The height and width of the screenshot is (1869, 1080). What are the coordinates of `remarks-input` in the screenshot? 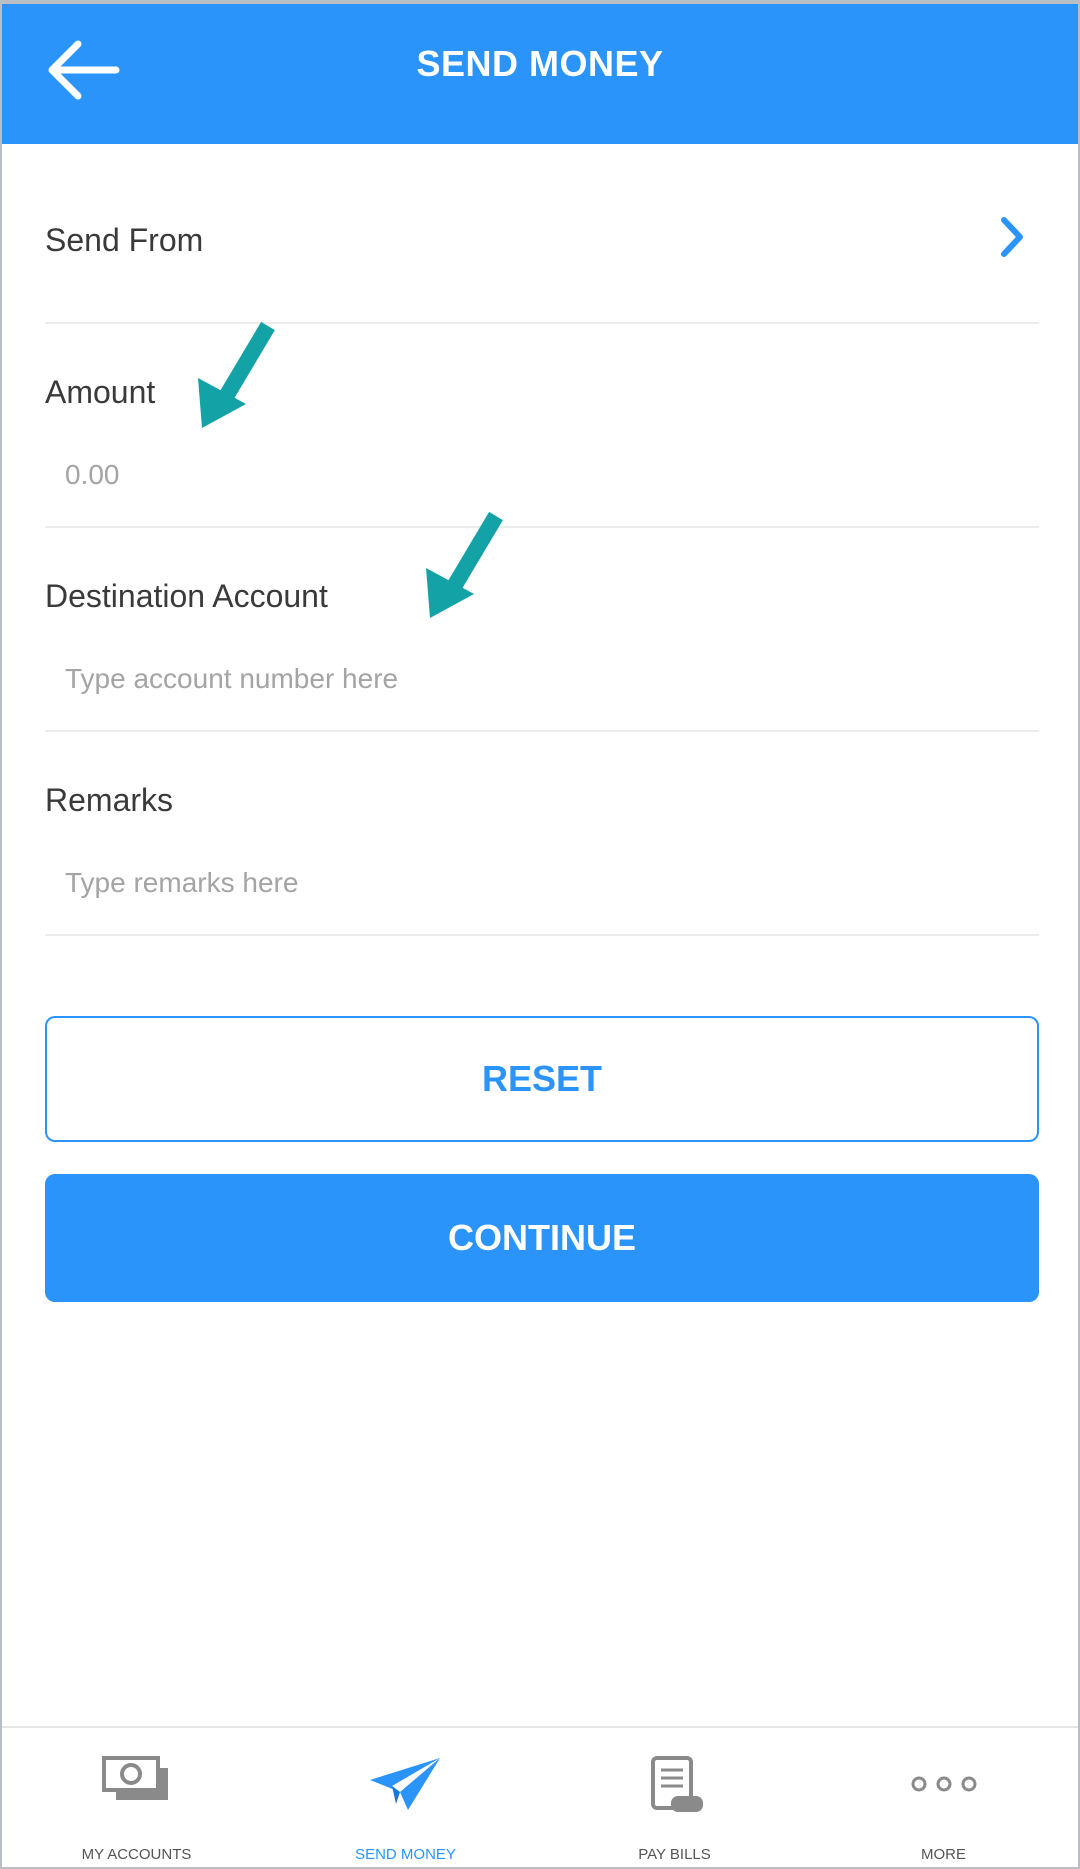 It's located at (515, 883).